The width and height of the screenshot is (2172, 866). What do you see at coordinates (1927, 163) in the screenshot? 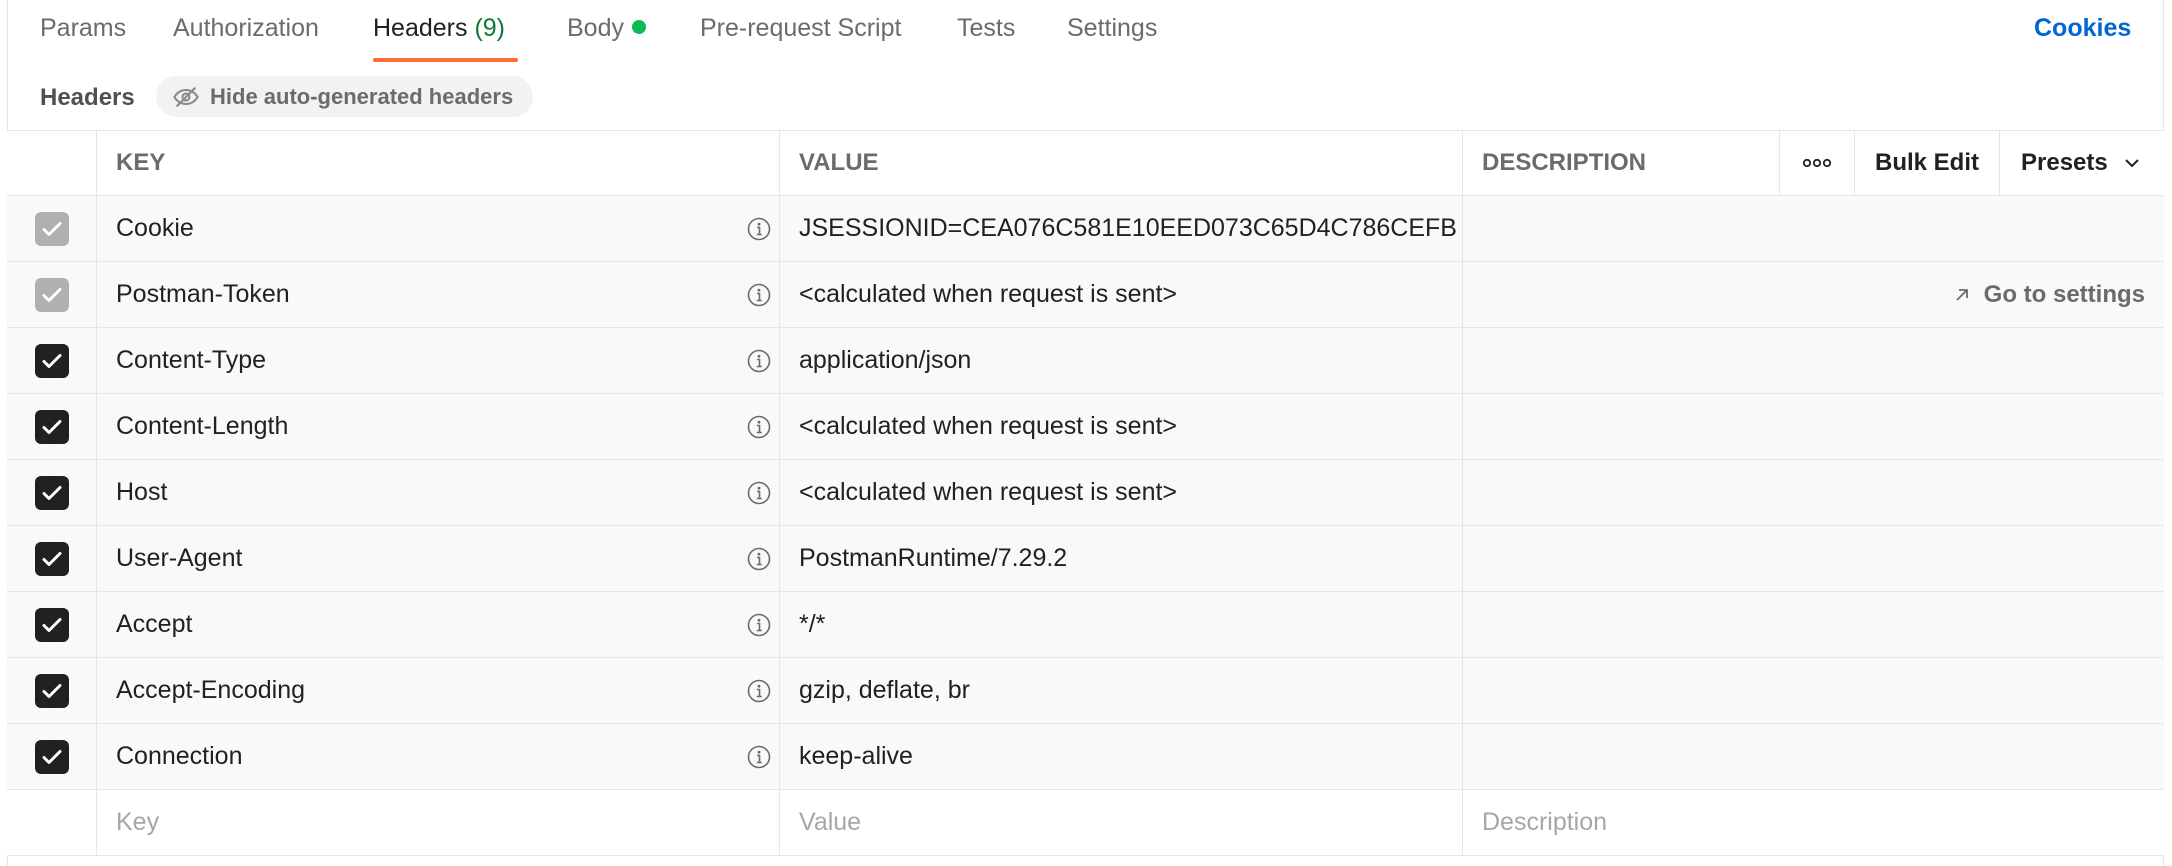
I see `bulk-edit-button: Bulk Edit` at bounding box center [1927, 163].